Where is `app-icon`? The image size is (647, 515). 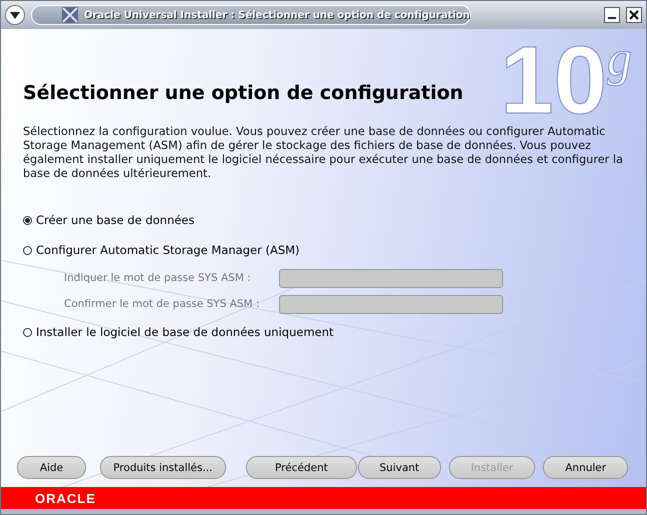
app-icon is located at coordinates (70, 15).